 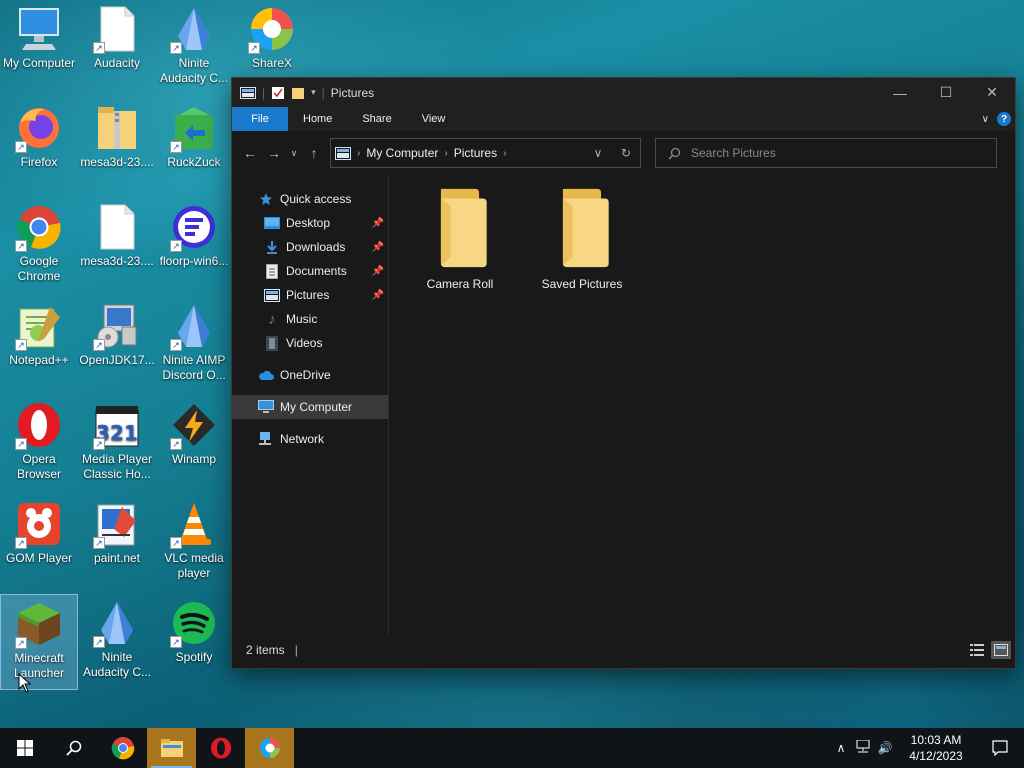 I want to click on up-arrow-icon: ↑, so click(x=314, y=153).